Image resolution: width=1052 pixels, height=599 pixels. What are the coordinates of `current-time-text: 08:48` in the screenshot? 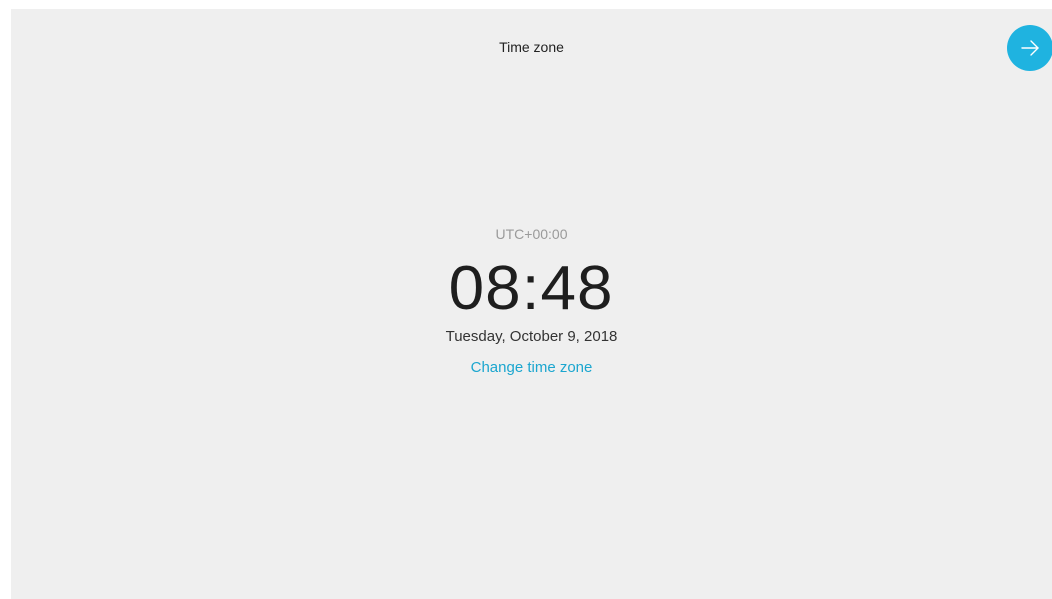 It's located at (531, 288).